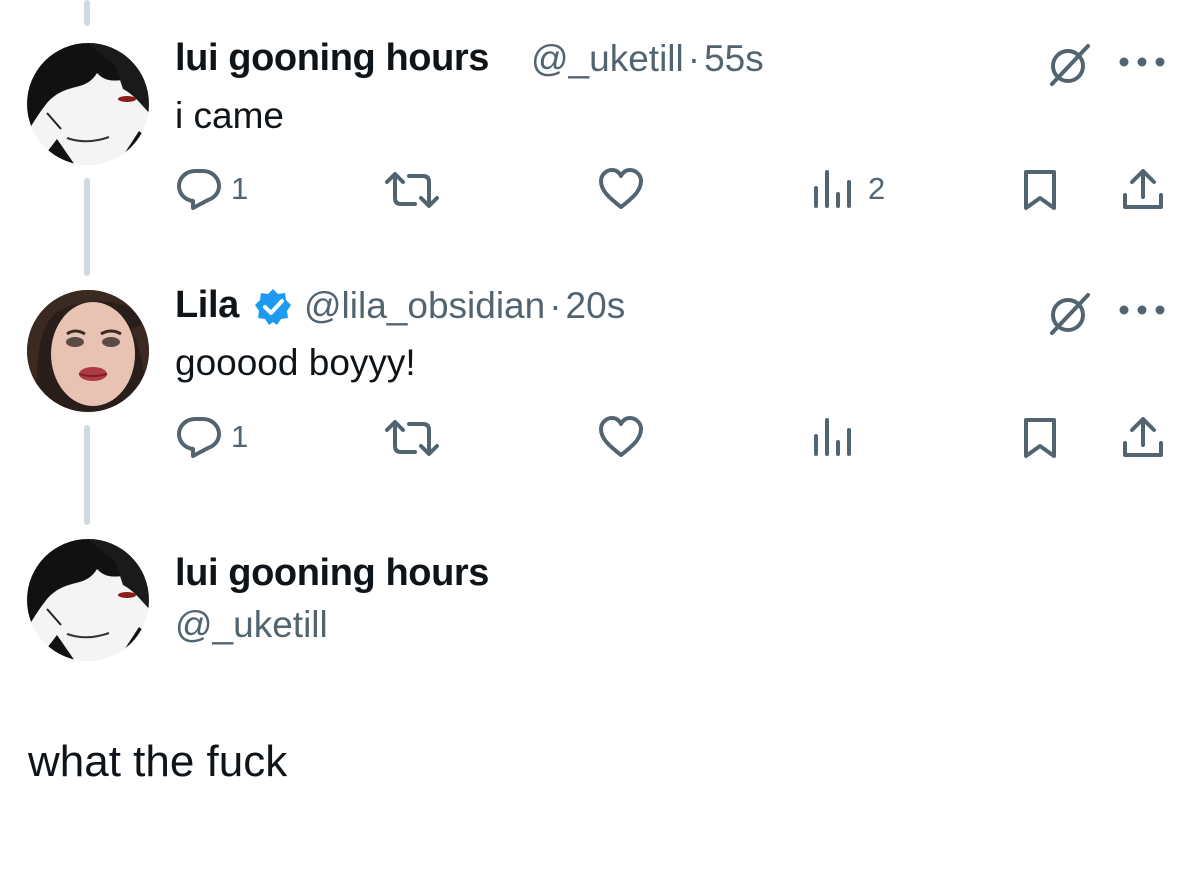  Describe the element at coordinates (207, 305) in the screenshot. I see `display-name: Lila` at that location.